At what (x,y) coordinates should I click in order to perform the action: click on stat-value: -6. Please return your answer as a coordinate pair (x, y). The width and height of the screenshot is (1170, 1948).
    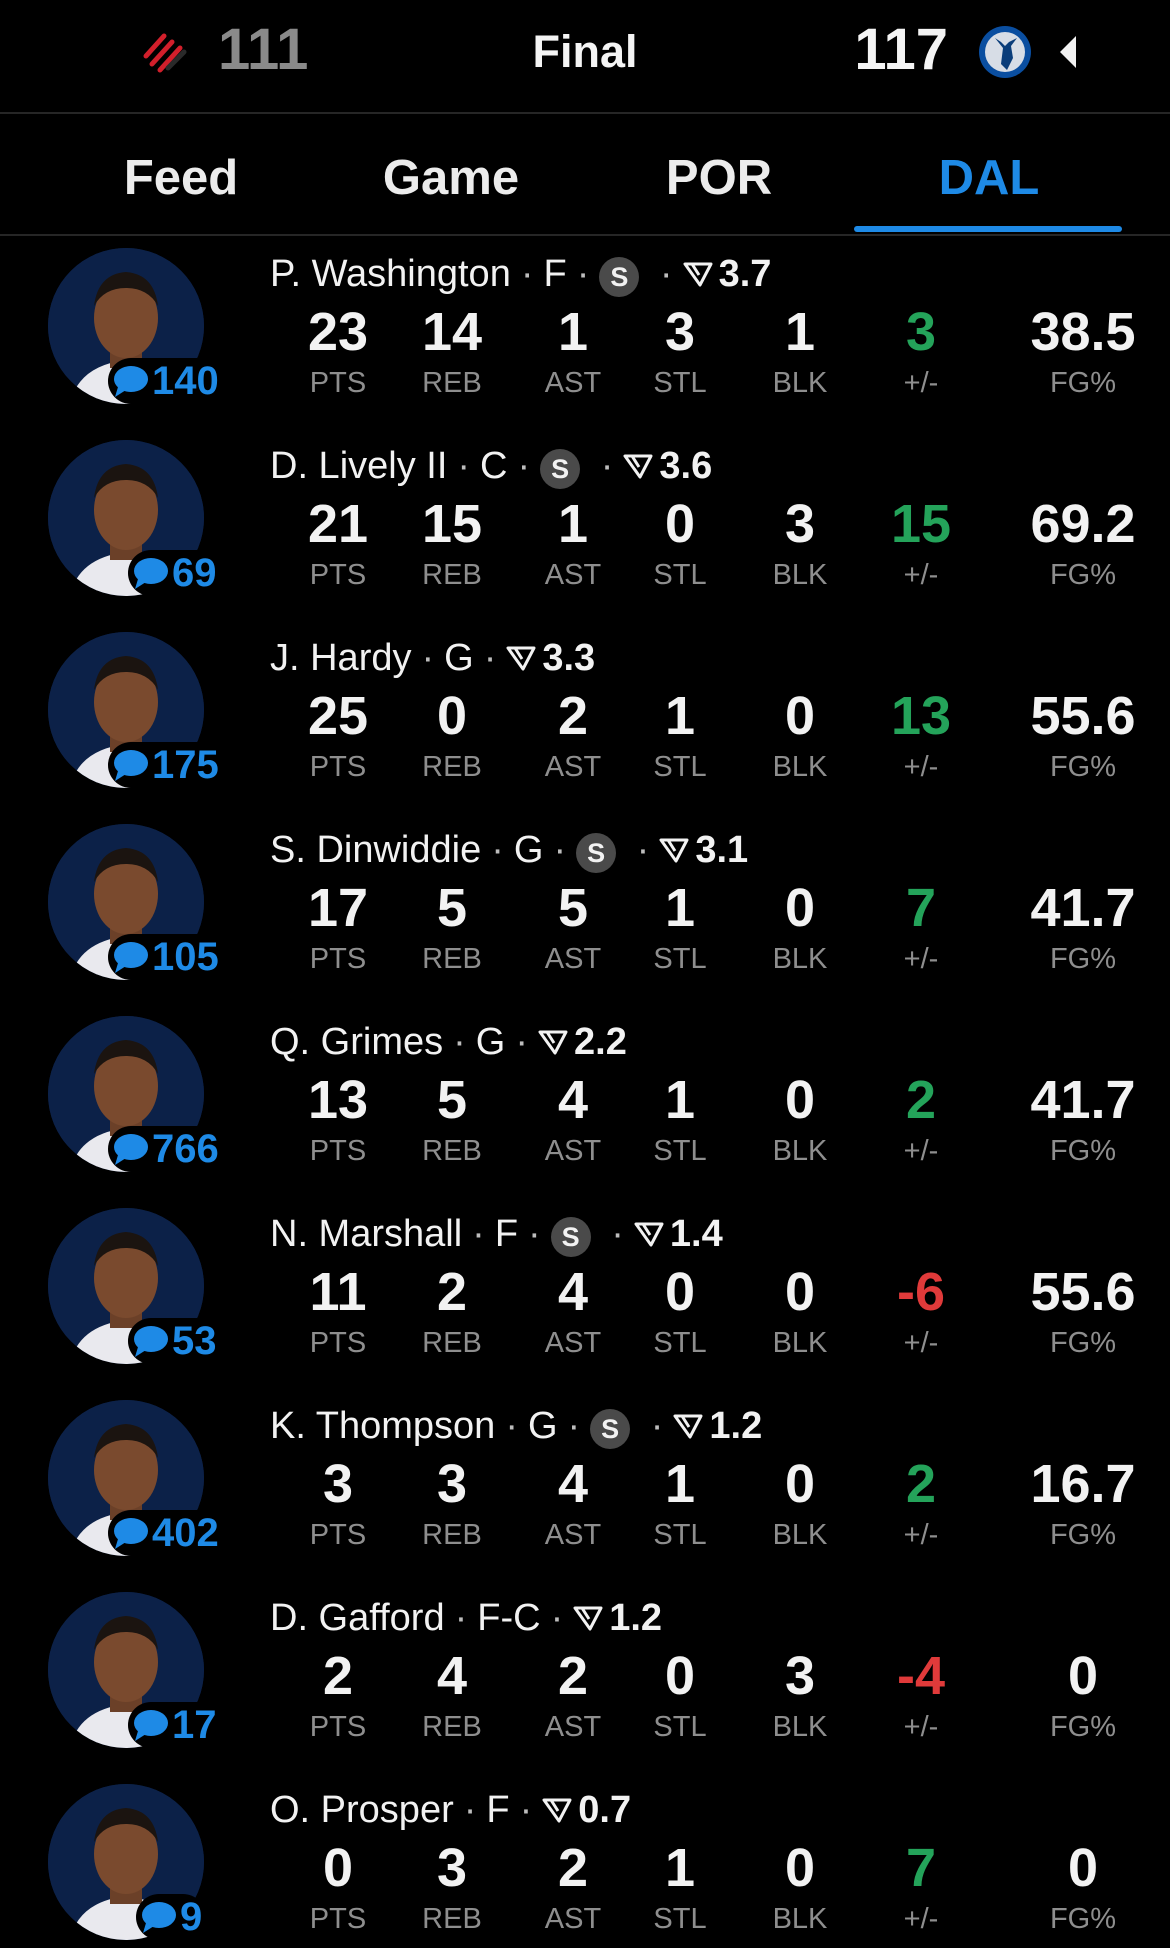
    Looking at the image, I should click on (920, 1292).